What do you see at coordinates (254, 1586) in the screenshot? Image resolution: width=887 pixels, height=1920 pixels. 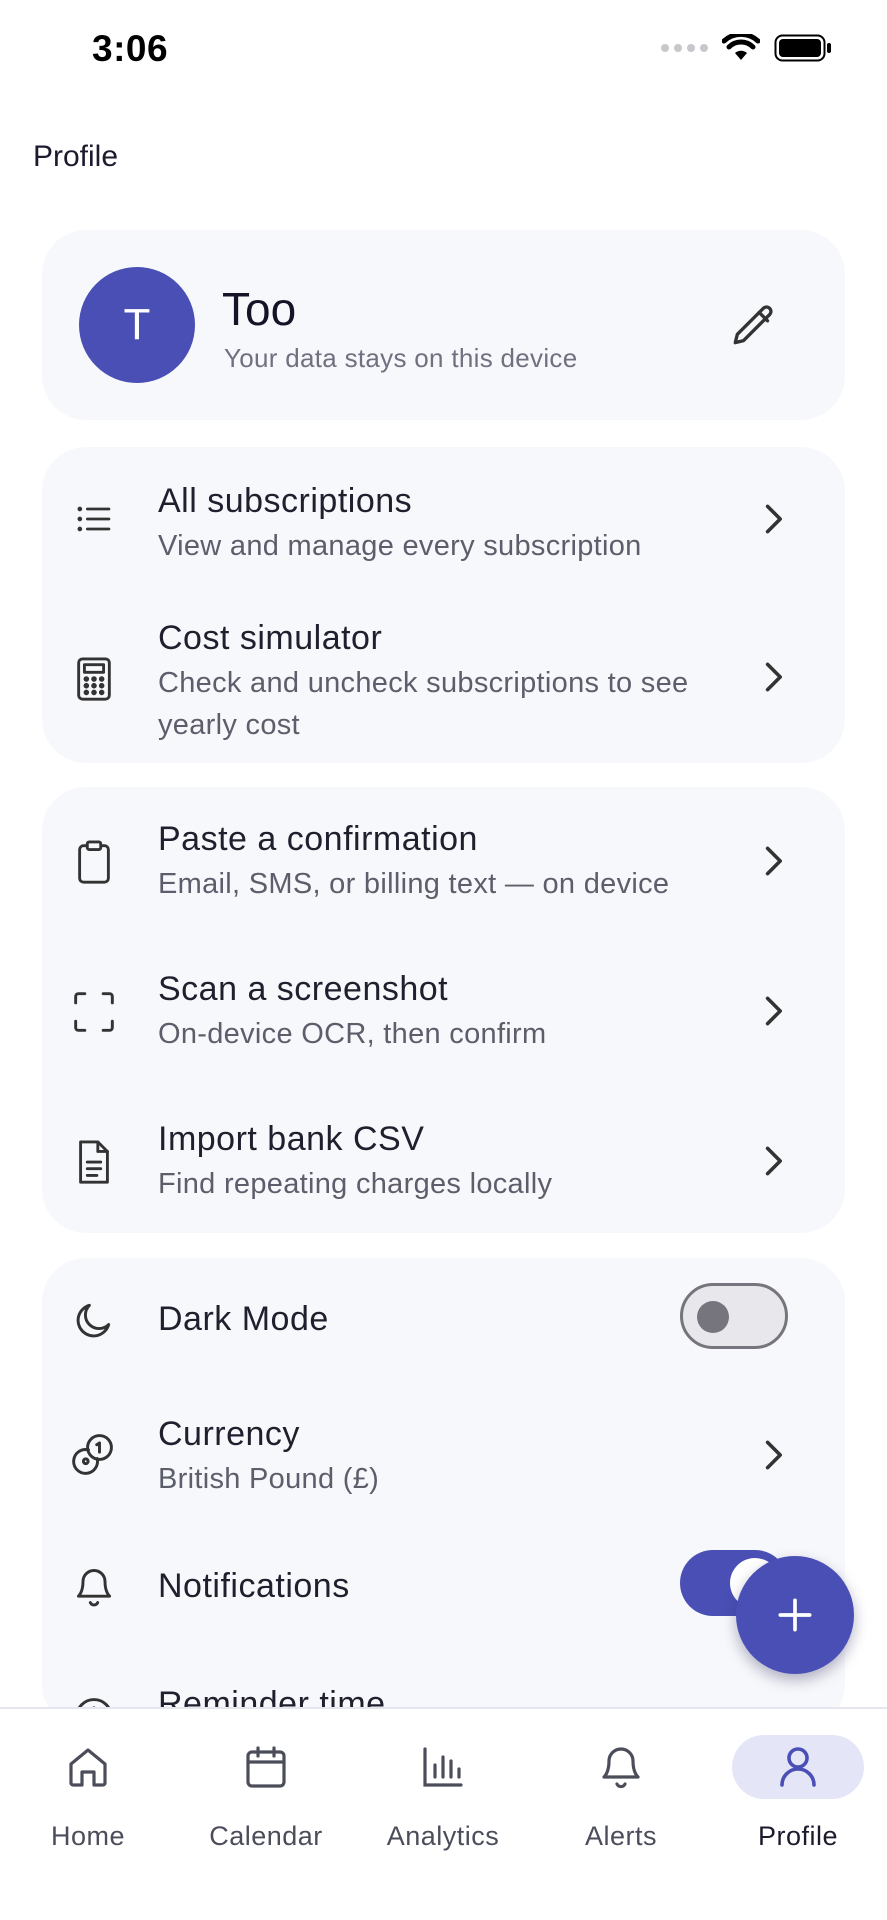 I see `row-title: Notifications` at bounding box center [254, 1586].